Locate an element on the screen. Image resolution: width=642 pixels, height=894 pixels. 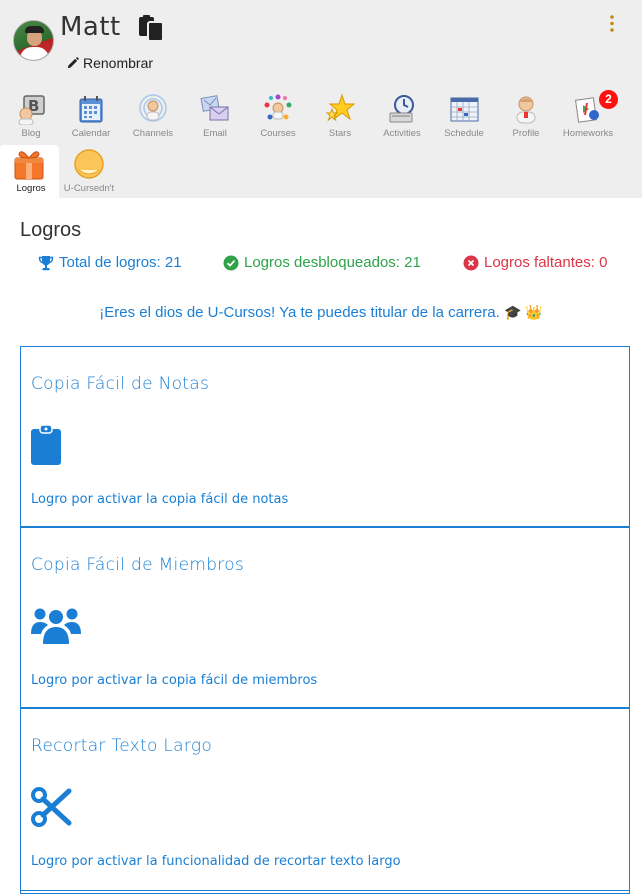
nav-item-stars: Stars is located at coordinates (340, 118).